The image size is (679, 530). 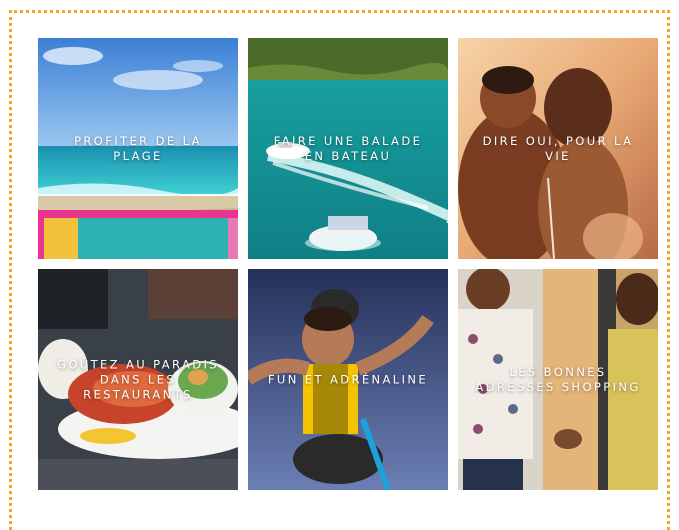 I want to click on tile-label: FAIRE UNE BALADE EN BATEAU, so click(x=348, y=148).